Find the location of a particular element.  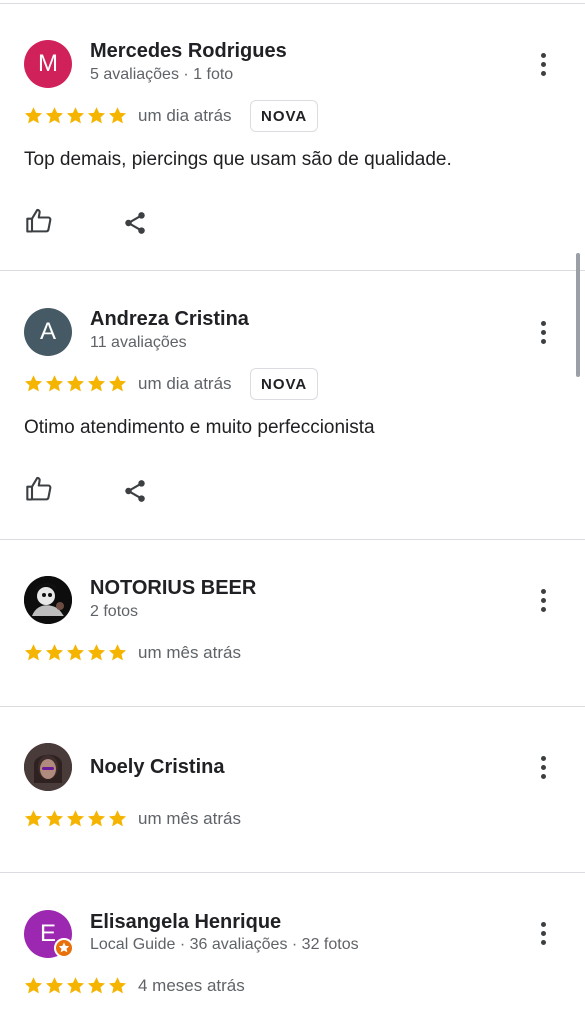

reviewer-meta: 5 avaliações · 1 foto is located at coordinates (162, 74).